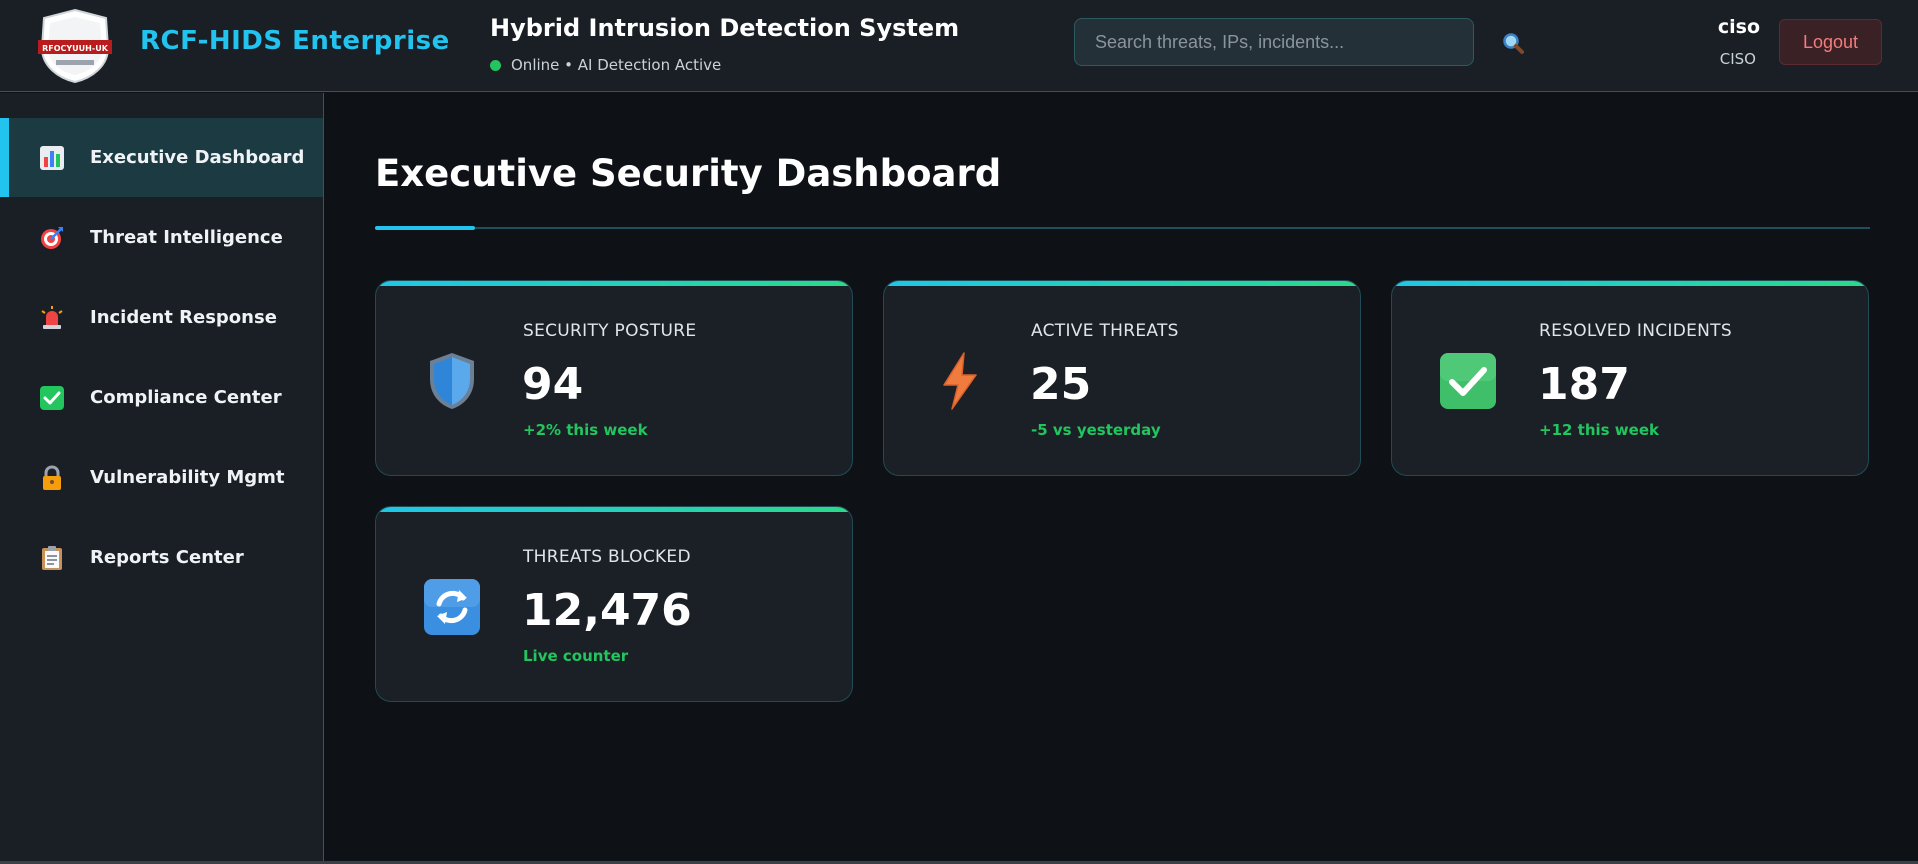  I want to click on kpi-card-resolved-incidents: RESOLVED INCIDENTS 187 +12 this week, so click(1630, 378).